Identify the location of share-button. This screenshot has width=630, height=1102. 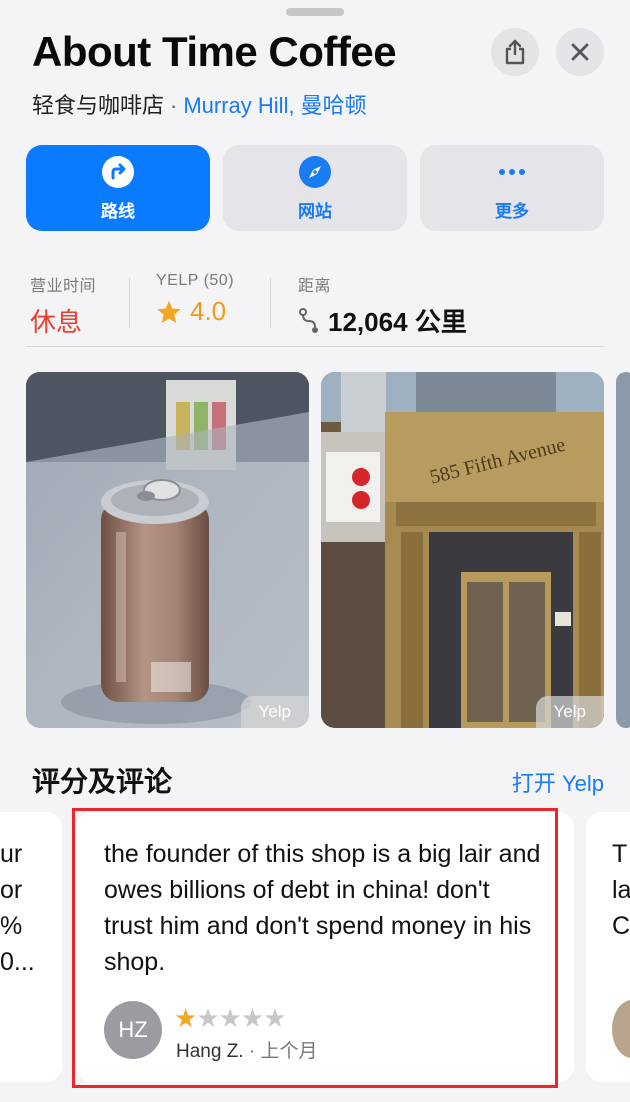
(515, 52).